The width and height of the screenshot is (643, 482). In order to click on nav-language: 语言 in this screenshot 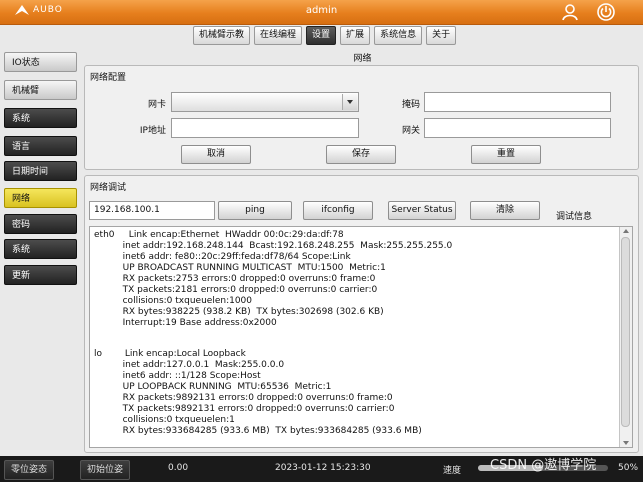, I will do `click(40, 146)`.